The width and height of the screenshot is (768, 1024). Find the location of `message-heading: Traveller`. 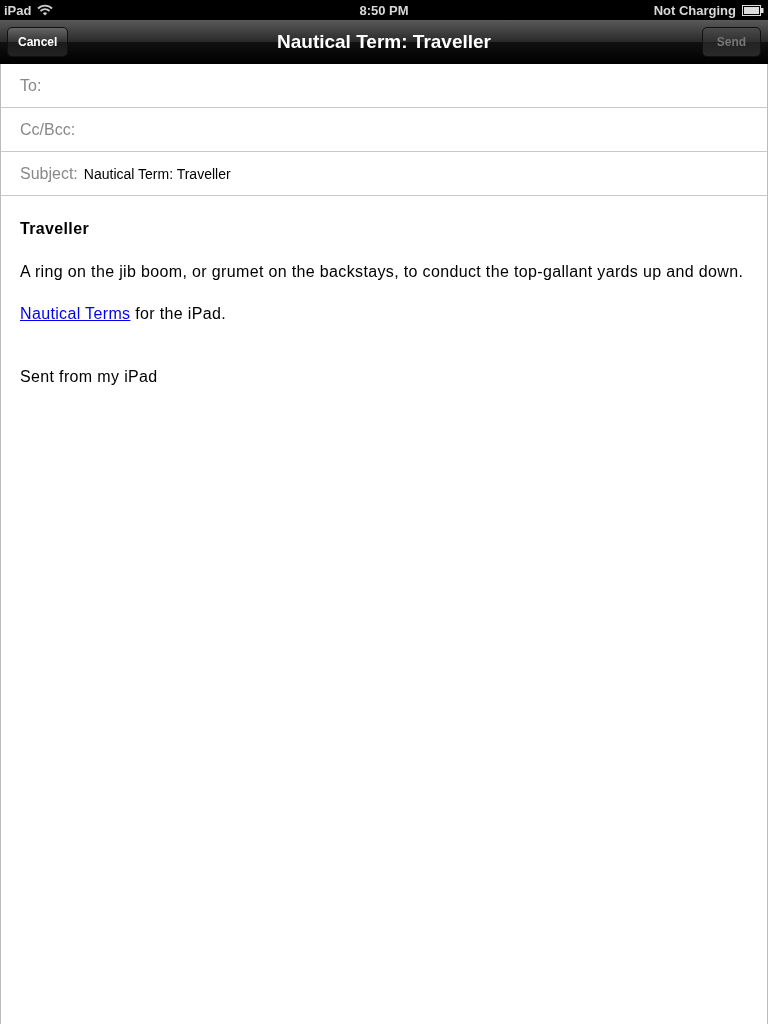

message-heading: Traveller is located at coordinates (55, 229).